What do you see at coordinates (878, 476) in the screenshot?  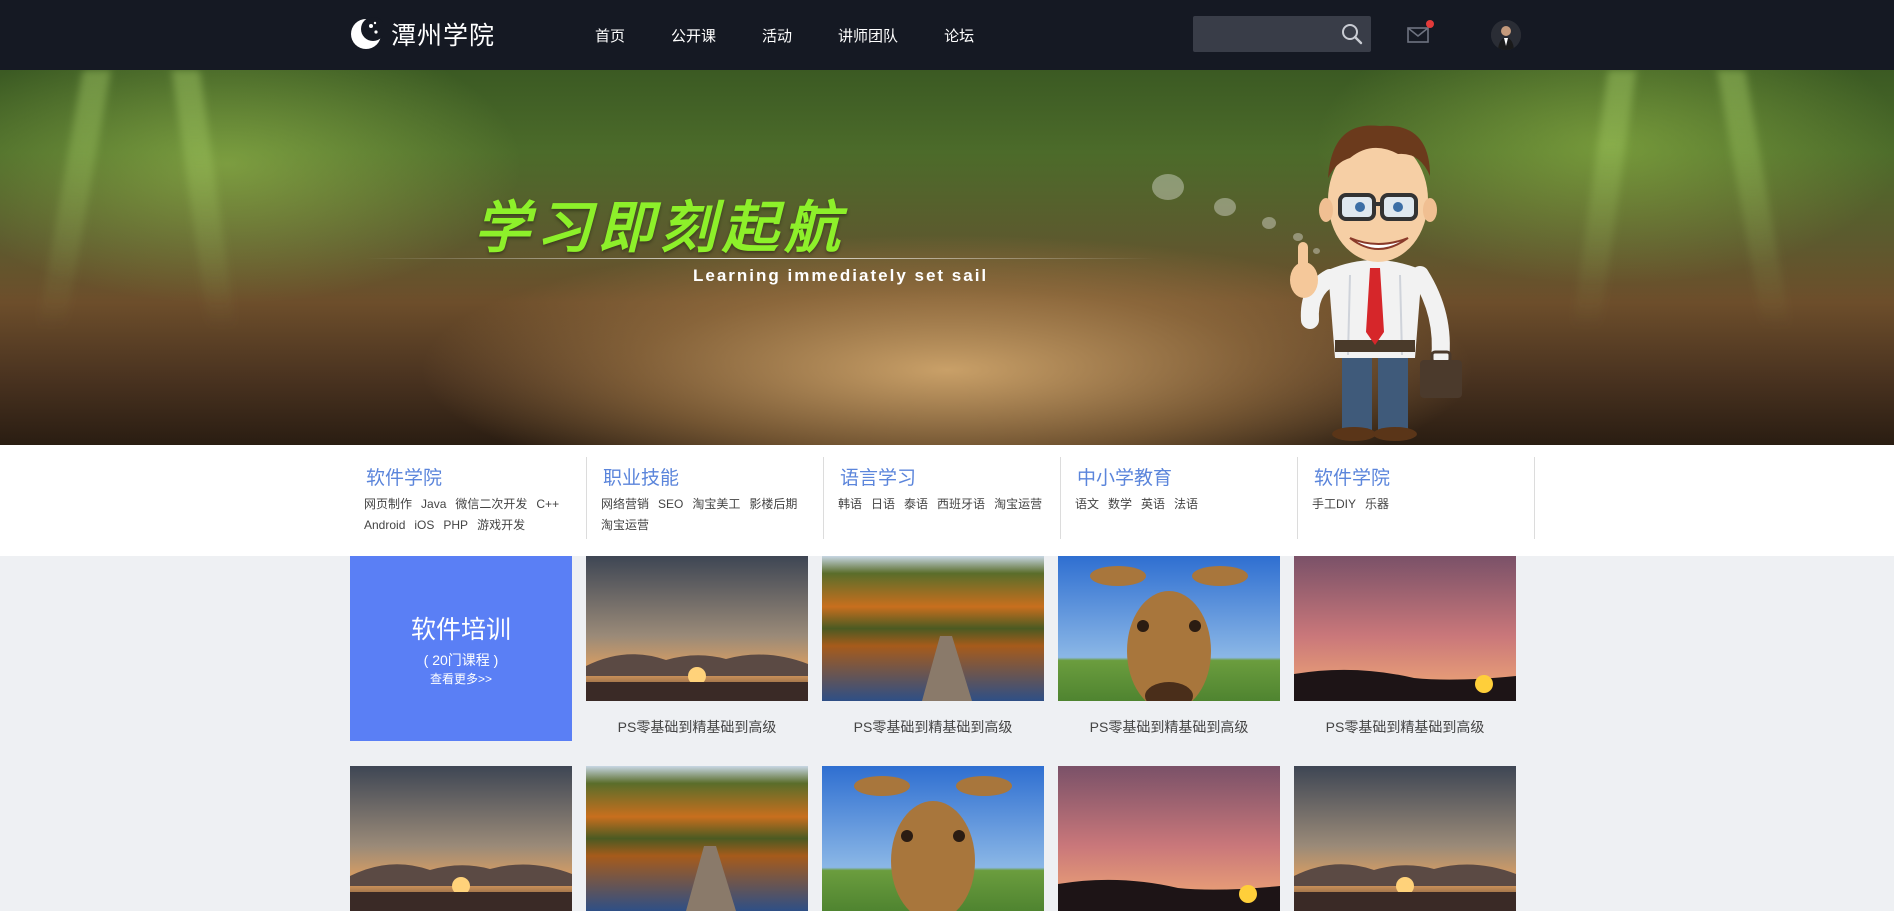 I see `category-title: 语言学习` at bounding box center [878, 476].